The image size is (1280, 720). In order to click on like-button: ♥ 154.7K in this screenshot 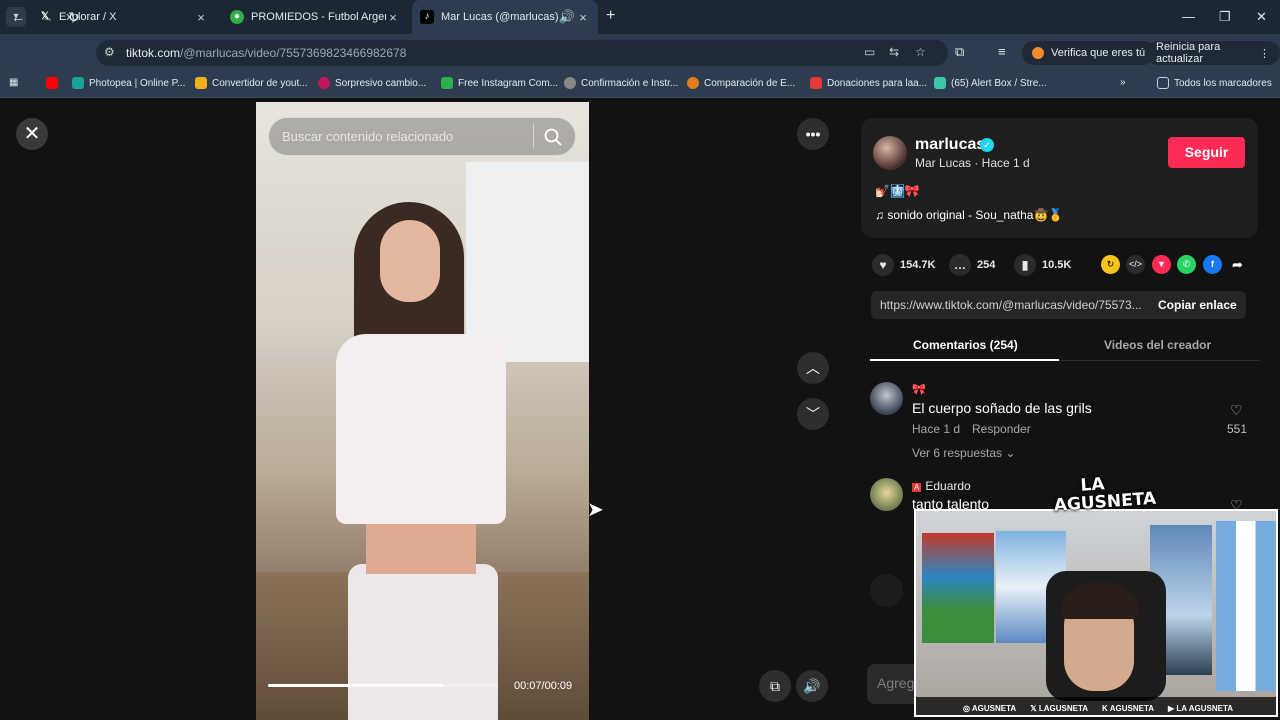, I will do `click(903, 265)`.